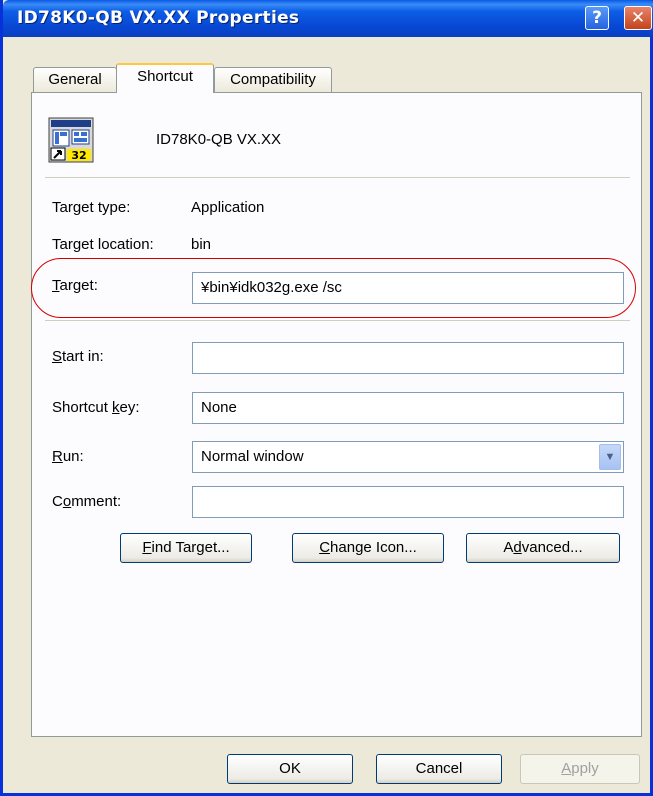 The height and width of the screenshot is (796, 653). I want to click on target-label: Target:, so click(75, 285).